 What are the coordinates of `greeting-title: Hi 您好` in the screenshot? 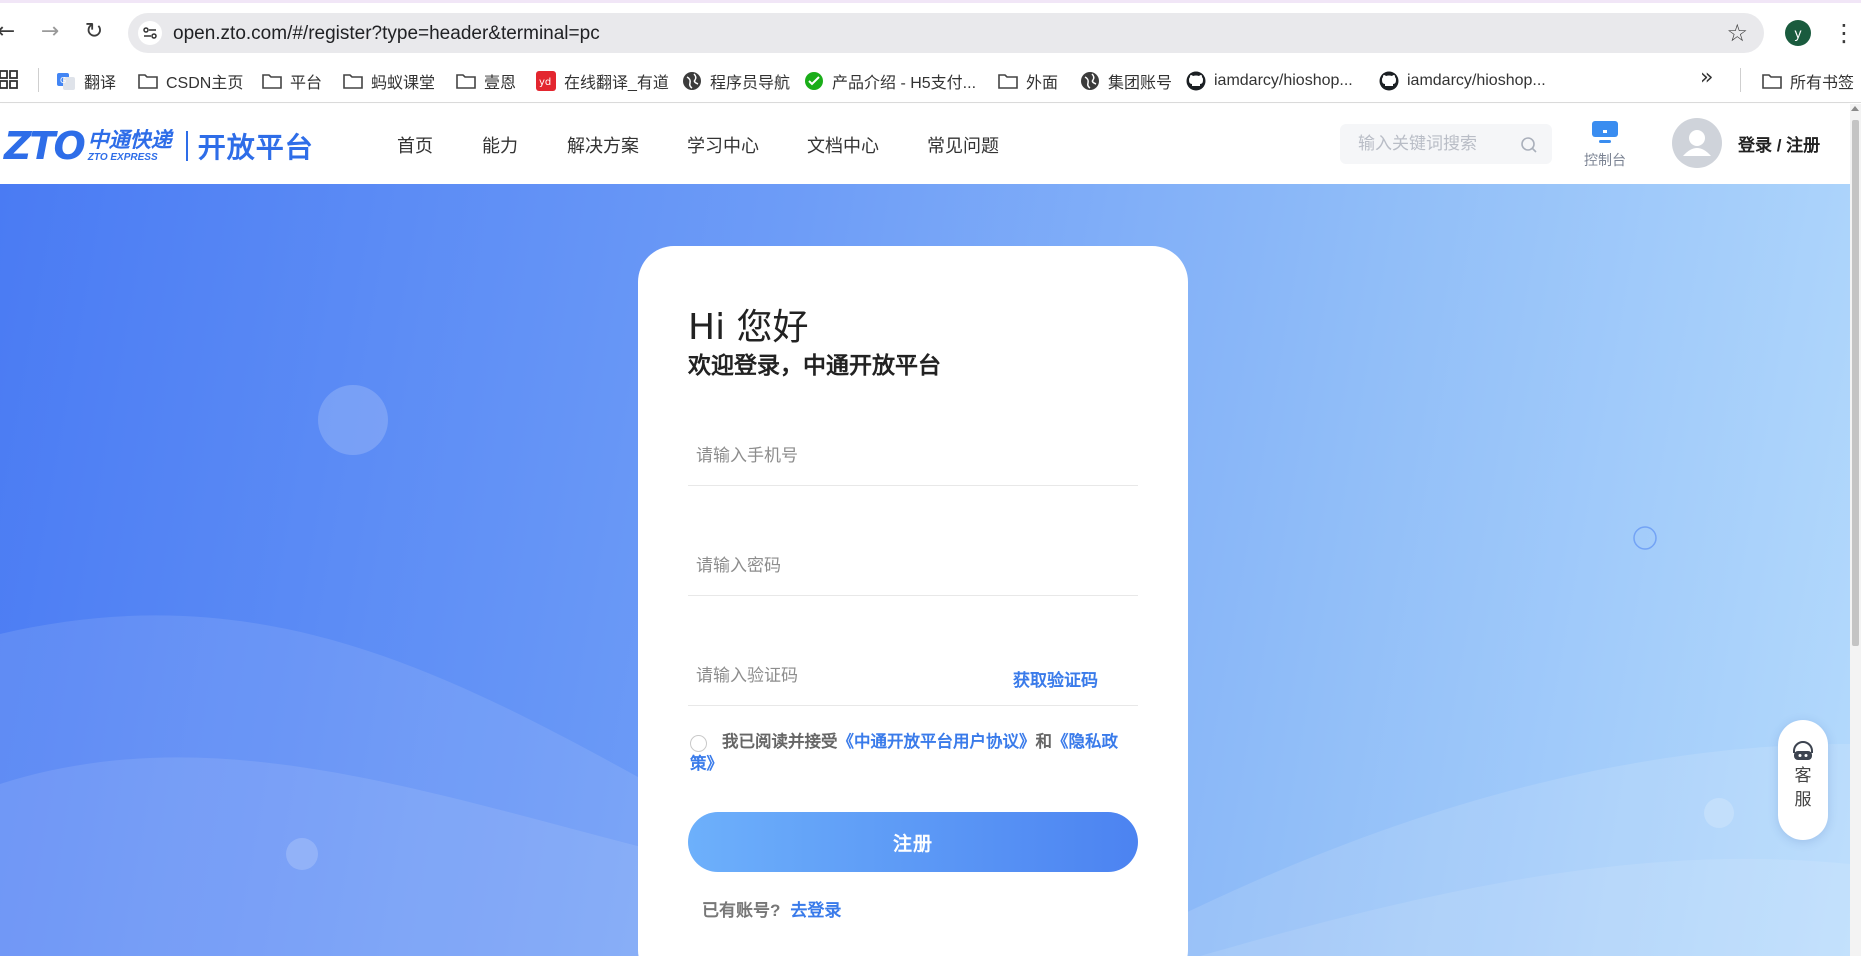 It's located at (748, 327).